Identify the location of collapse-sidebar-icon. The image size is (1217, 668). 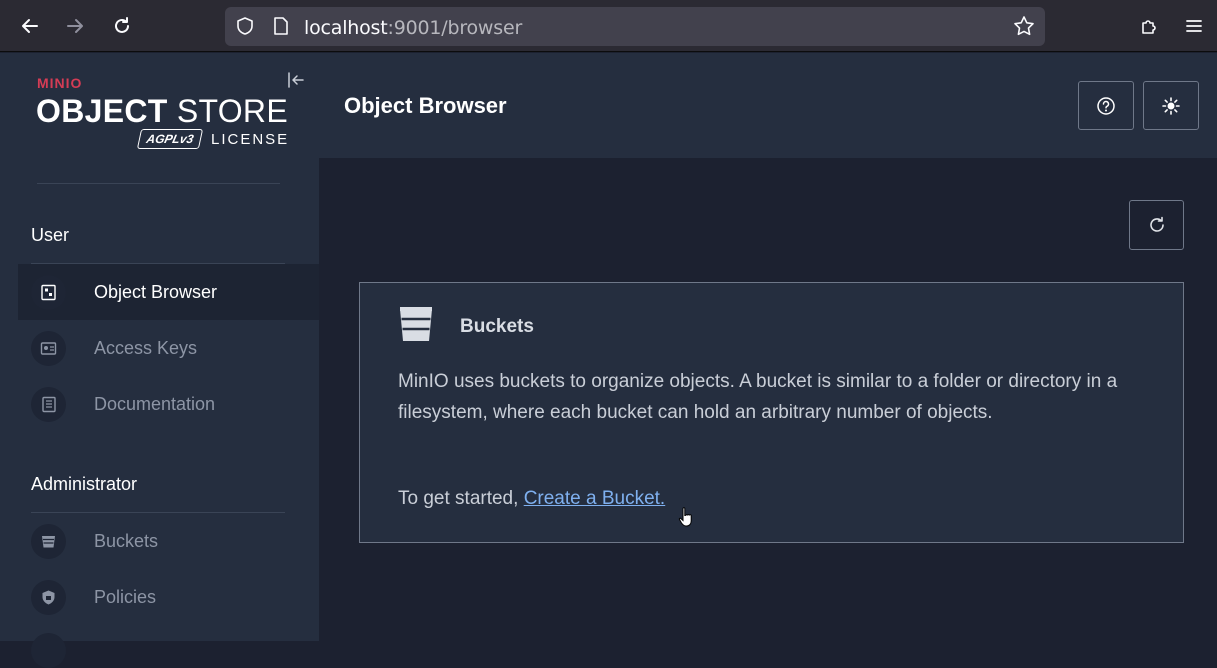
(296, 80).